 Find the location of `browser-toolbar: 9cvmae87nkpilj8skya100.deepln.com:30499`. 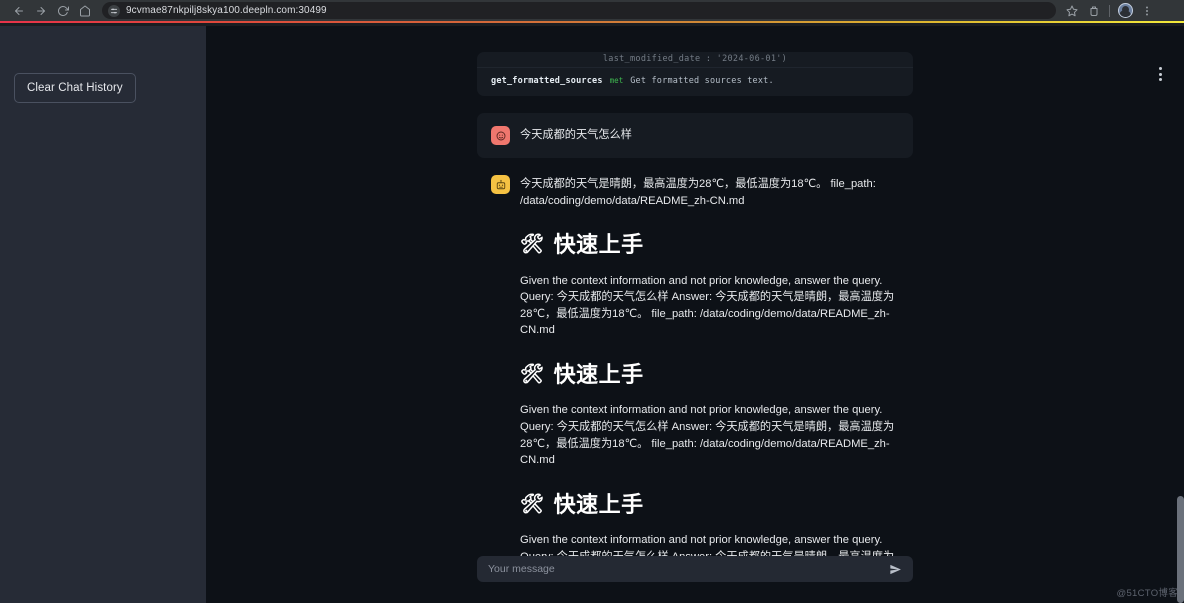

browser-toolbar: 9cvmae87nkpilj8skya100.deepln.com:30499 is located at coordinates (592, 10).